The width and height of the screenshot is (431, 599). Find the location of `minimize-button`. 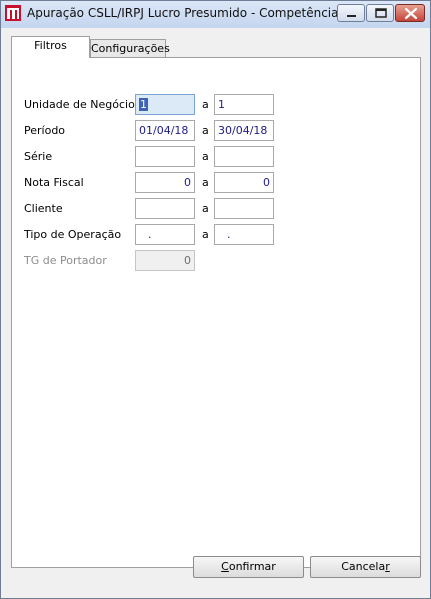

minimize-button is located at coordinates (351, 13).